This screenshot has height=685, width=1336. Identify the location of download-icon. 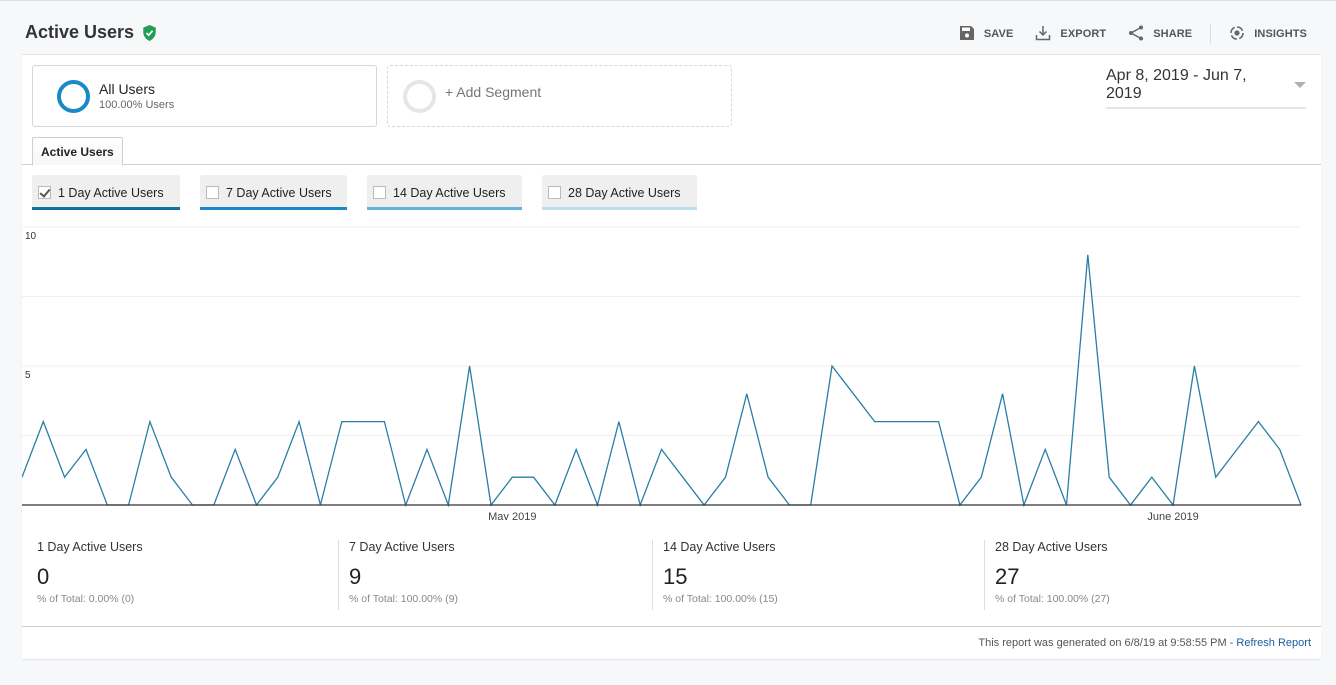
(1043, 34).